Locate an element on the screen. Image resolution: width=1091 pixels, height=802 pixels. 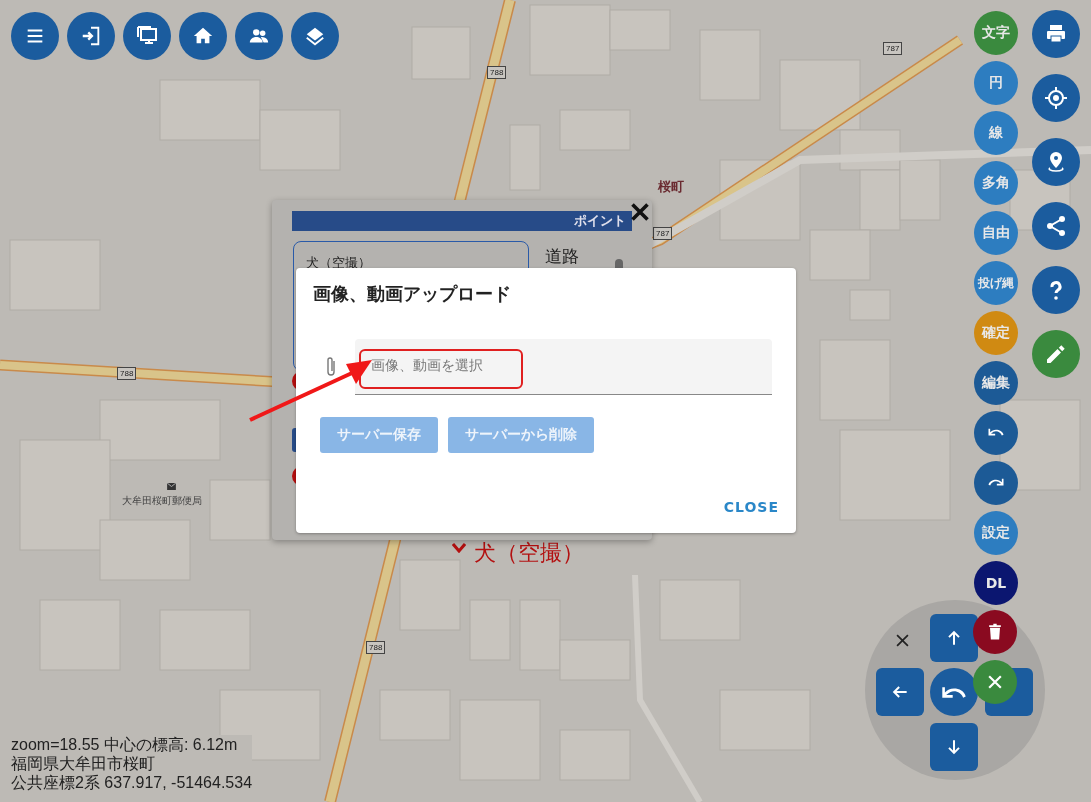
close-button: CLOSE is located at coordinates (751, 507).